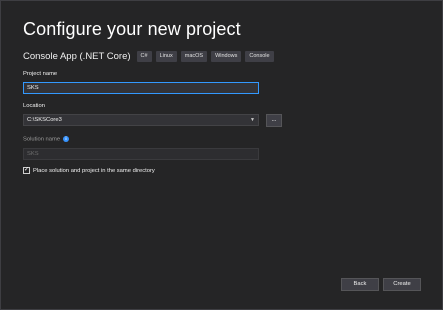  What do you see at coordinates (141, 88) in the screenshot?
I see `project-name-input: SKS` at bounding box center [141, 88].